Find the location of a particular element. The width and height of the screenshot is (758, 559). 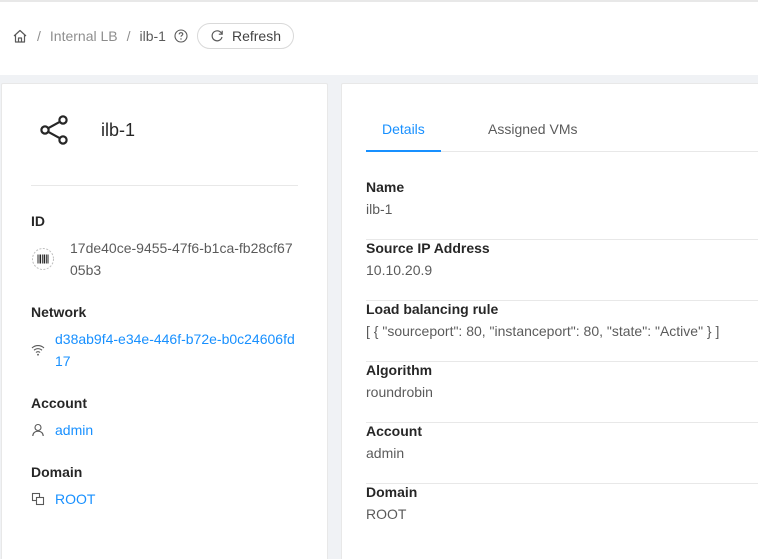

divider is located at coordinates (164, 185).